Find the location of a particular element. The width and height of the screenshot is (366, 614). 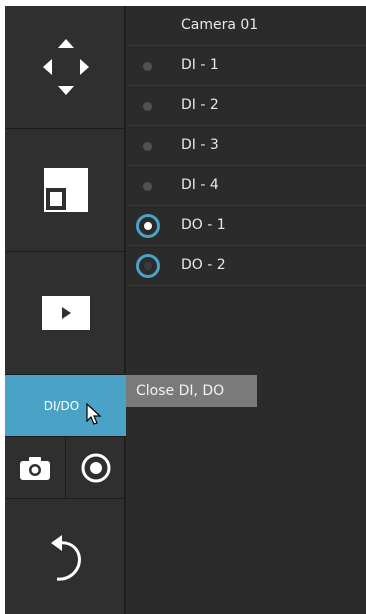

tooltip: Close DI, DO is located at coordinates (191, 391).